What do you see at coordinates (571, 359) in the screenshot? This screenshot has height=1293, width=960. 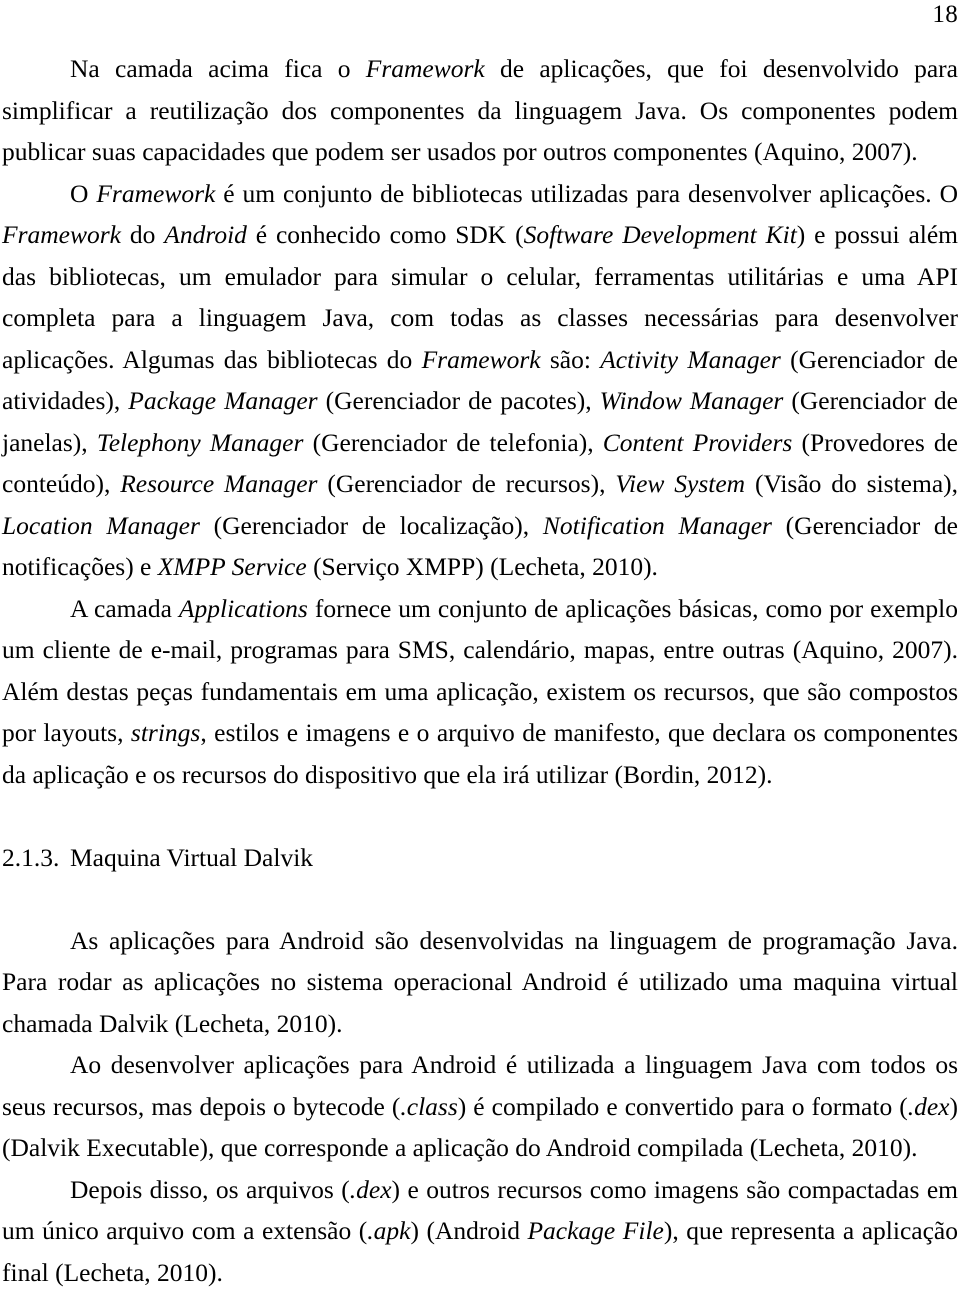 I see `text-run: são:` at bounding box center [571, 359].